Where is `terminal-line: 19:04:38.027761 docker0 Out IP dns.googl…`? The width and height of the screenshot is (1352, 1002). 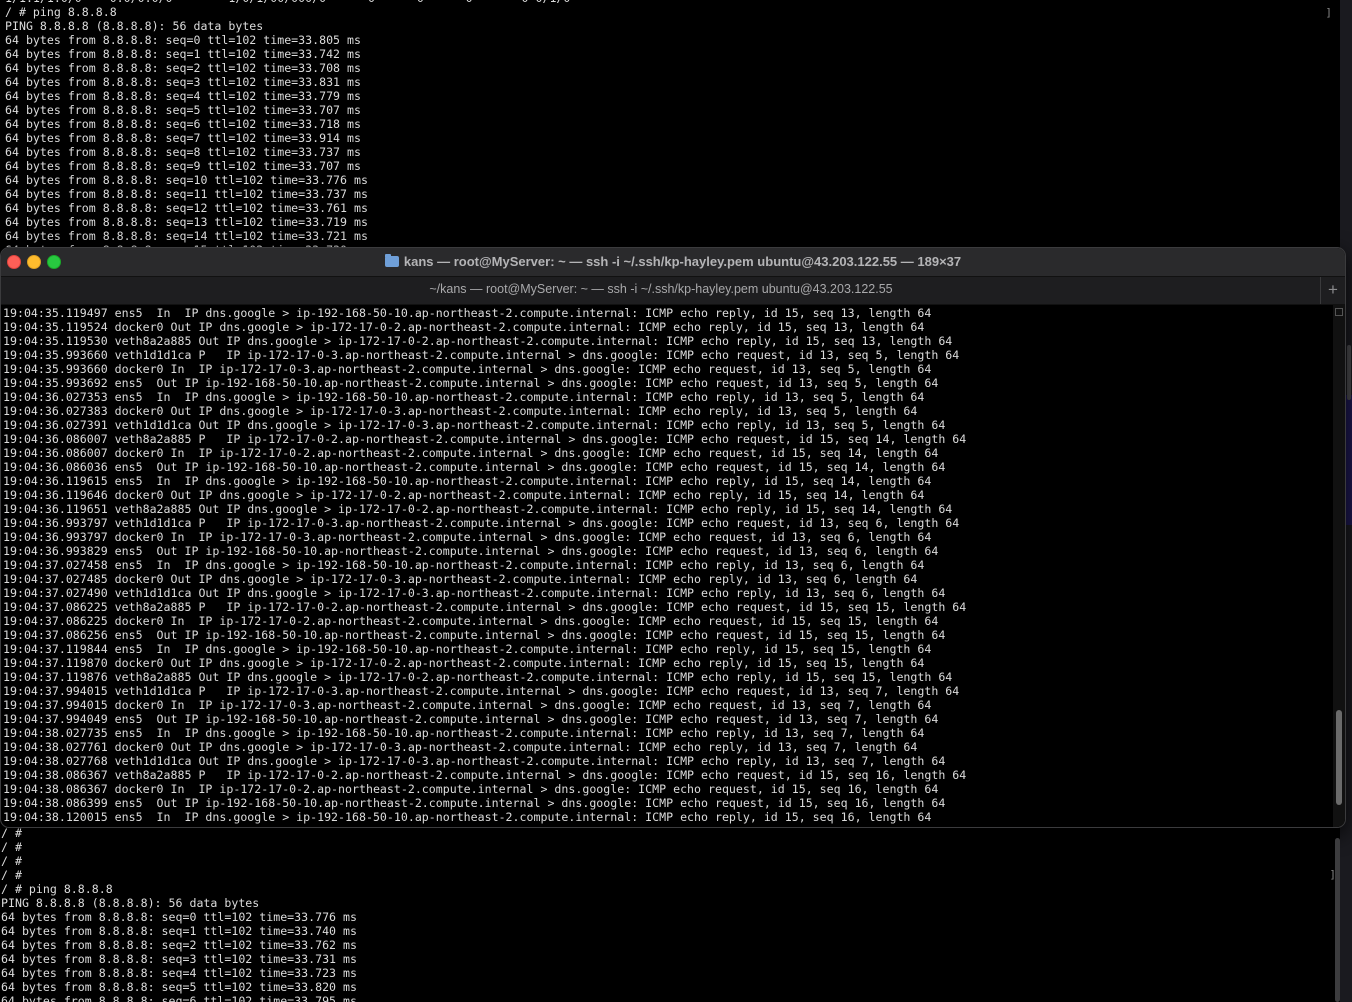 terminal-line: 19:04:38.027761 docker0 Out IP dns.googl… is located at coordinates (460, 747).